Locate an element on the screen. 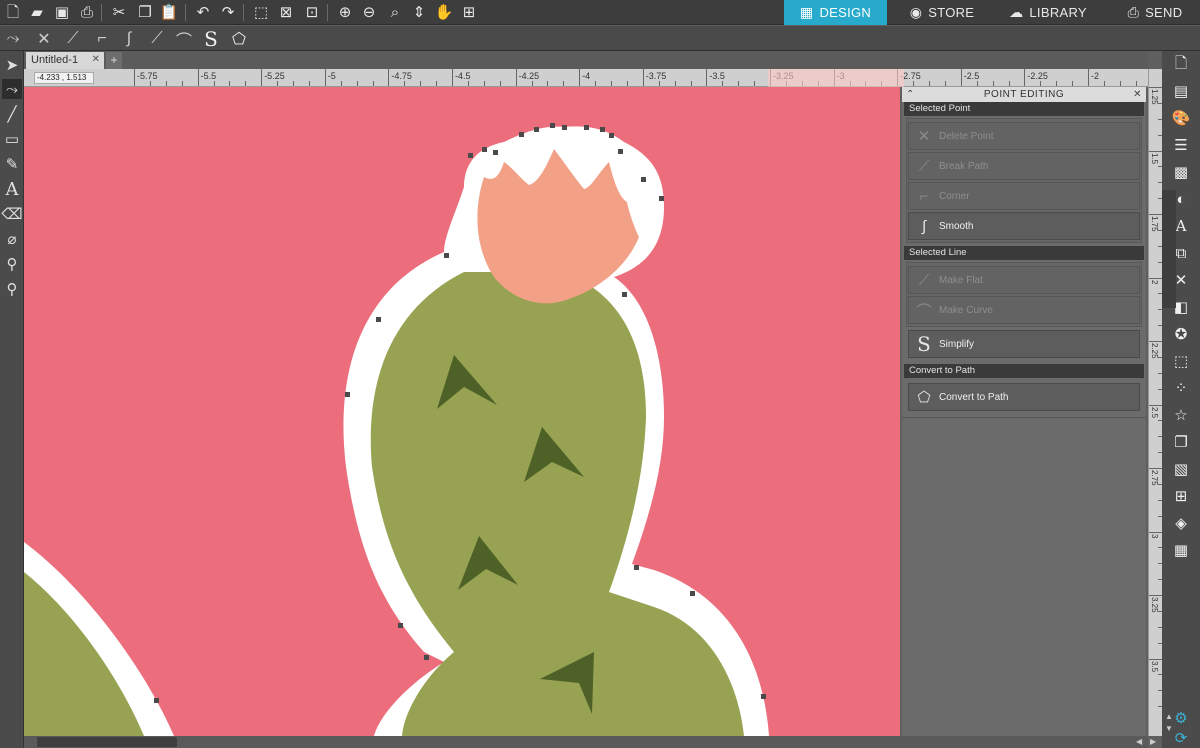  smooth-button: ∫ Smooth is located at coordinates (1024, 226).